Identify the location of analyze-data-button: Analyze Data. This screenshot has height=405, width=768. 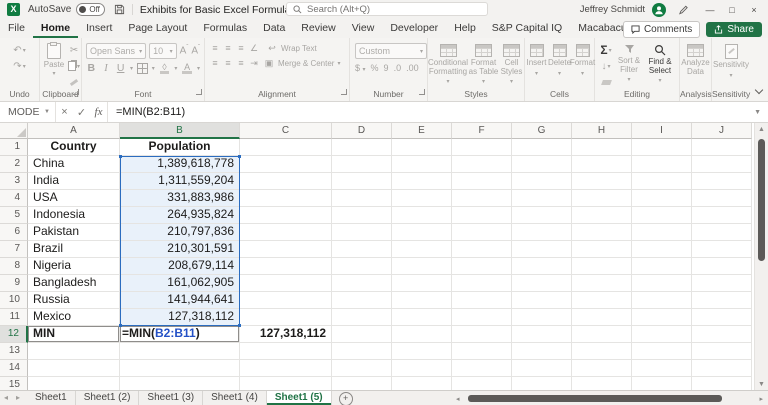
(695, 59).